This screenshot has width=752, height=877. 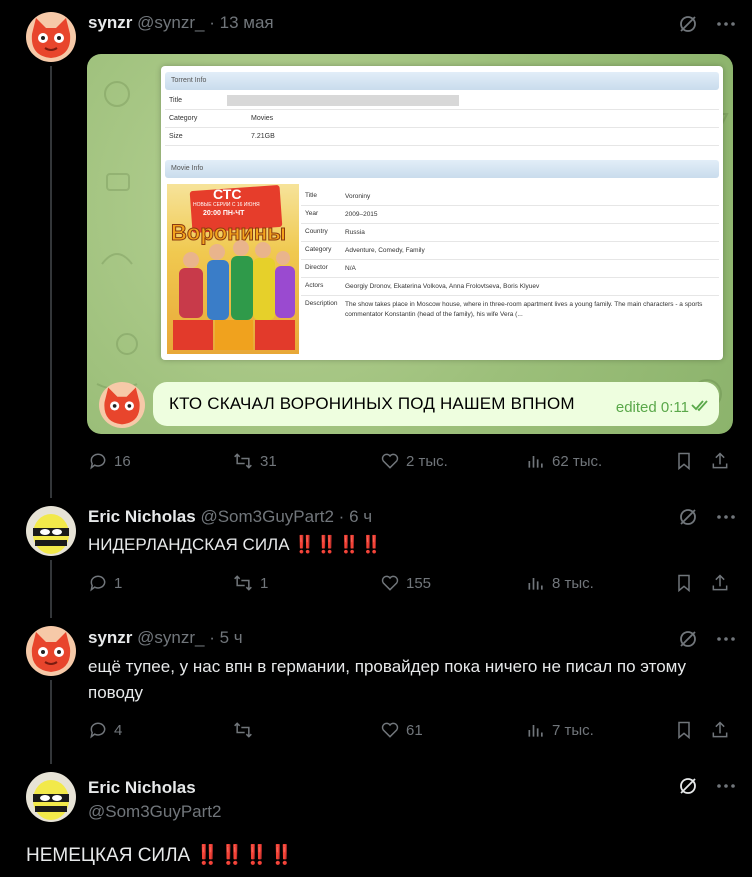 I want to click on reply-count: 1, so click(x=118, y=583).